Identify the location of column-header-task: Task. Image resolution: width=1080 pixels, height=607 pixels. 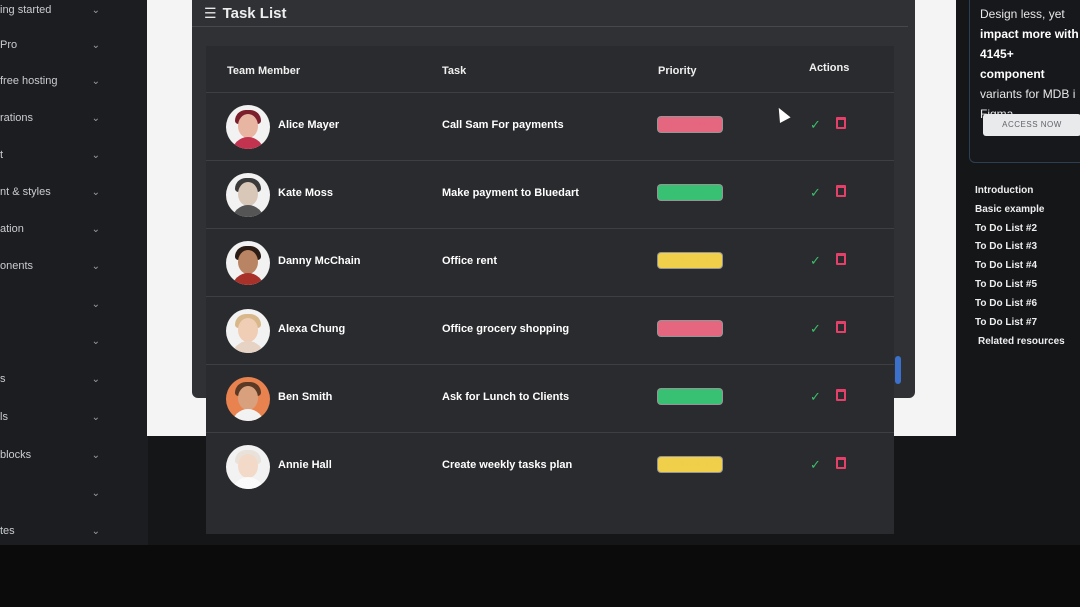
(454, 71).